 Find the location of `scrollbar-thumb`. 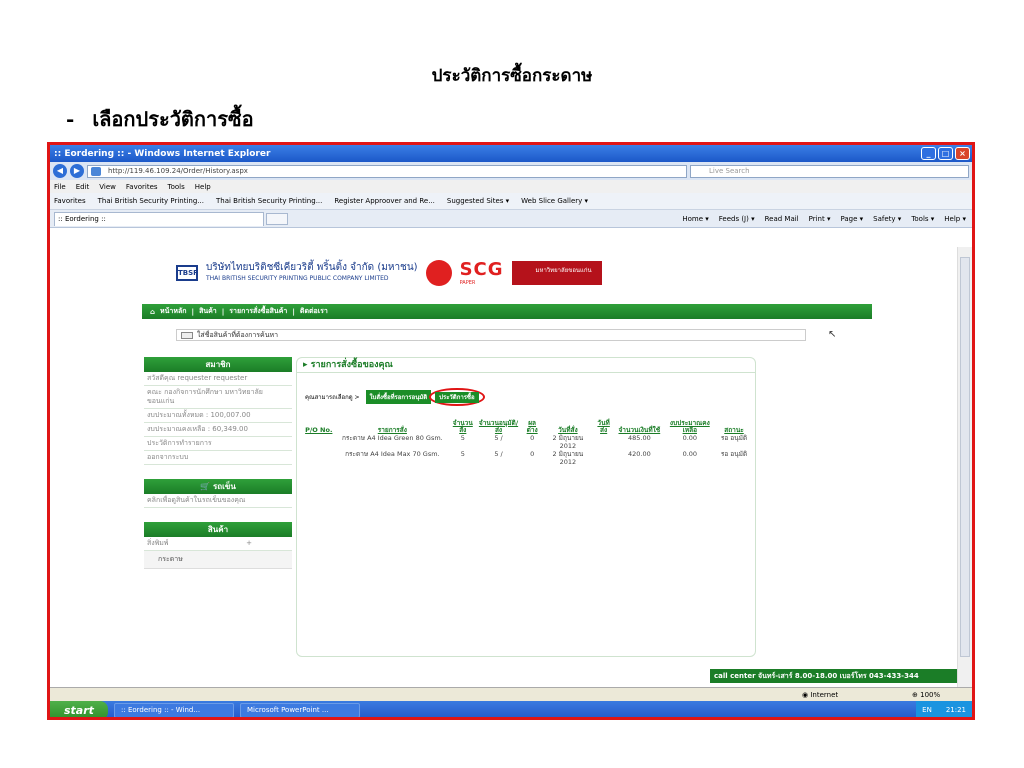

scrollbar-thumb is located at coordinates (965, 457).